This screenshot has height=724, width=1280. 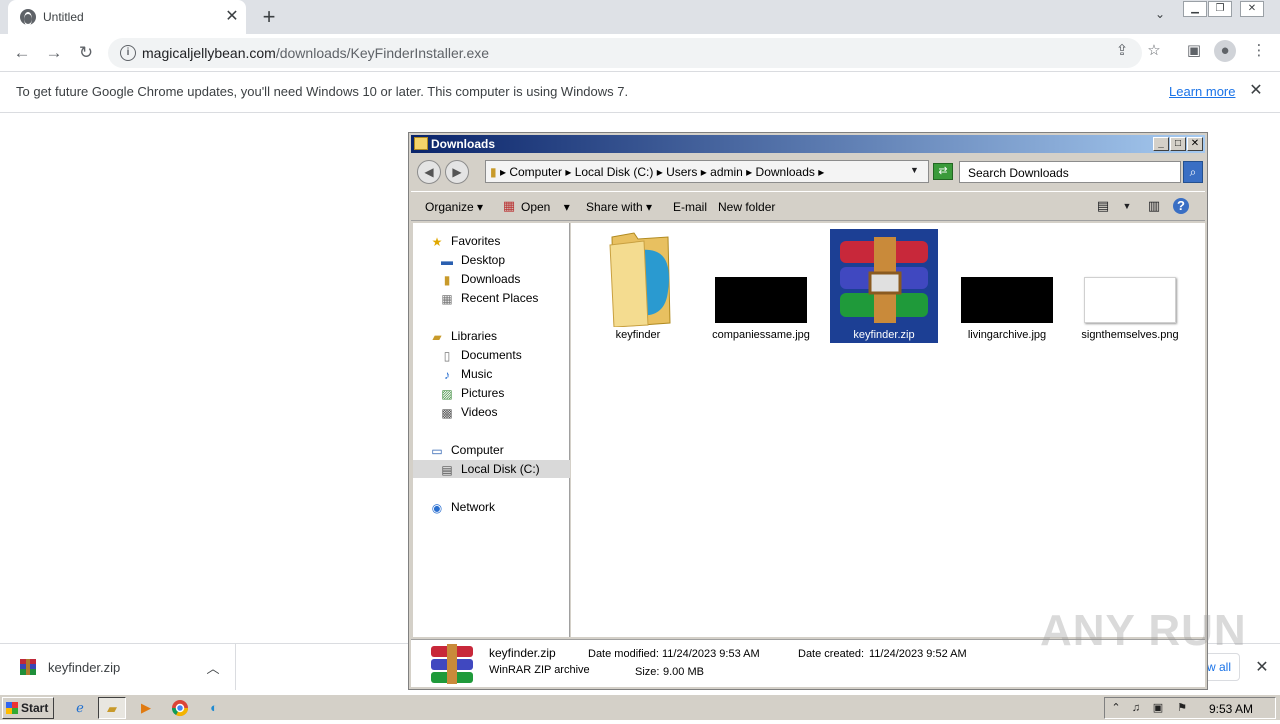 What do you see at coordinates (1154, 206) in the screenshot?
I see `preview-pane-icon: ▥` at bounding box center [1154, 206].